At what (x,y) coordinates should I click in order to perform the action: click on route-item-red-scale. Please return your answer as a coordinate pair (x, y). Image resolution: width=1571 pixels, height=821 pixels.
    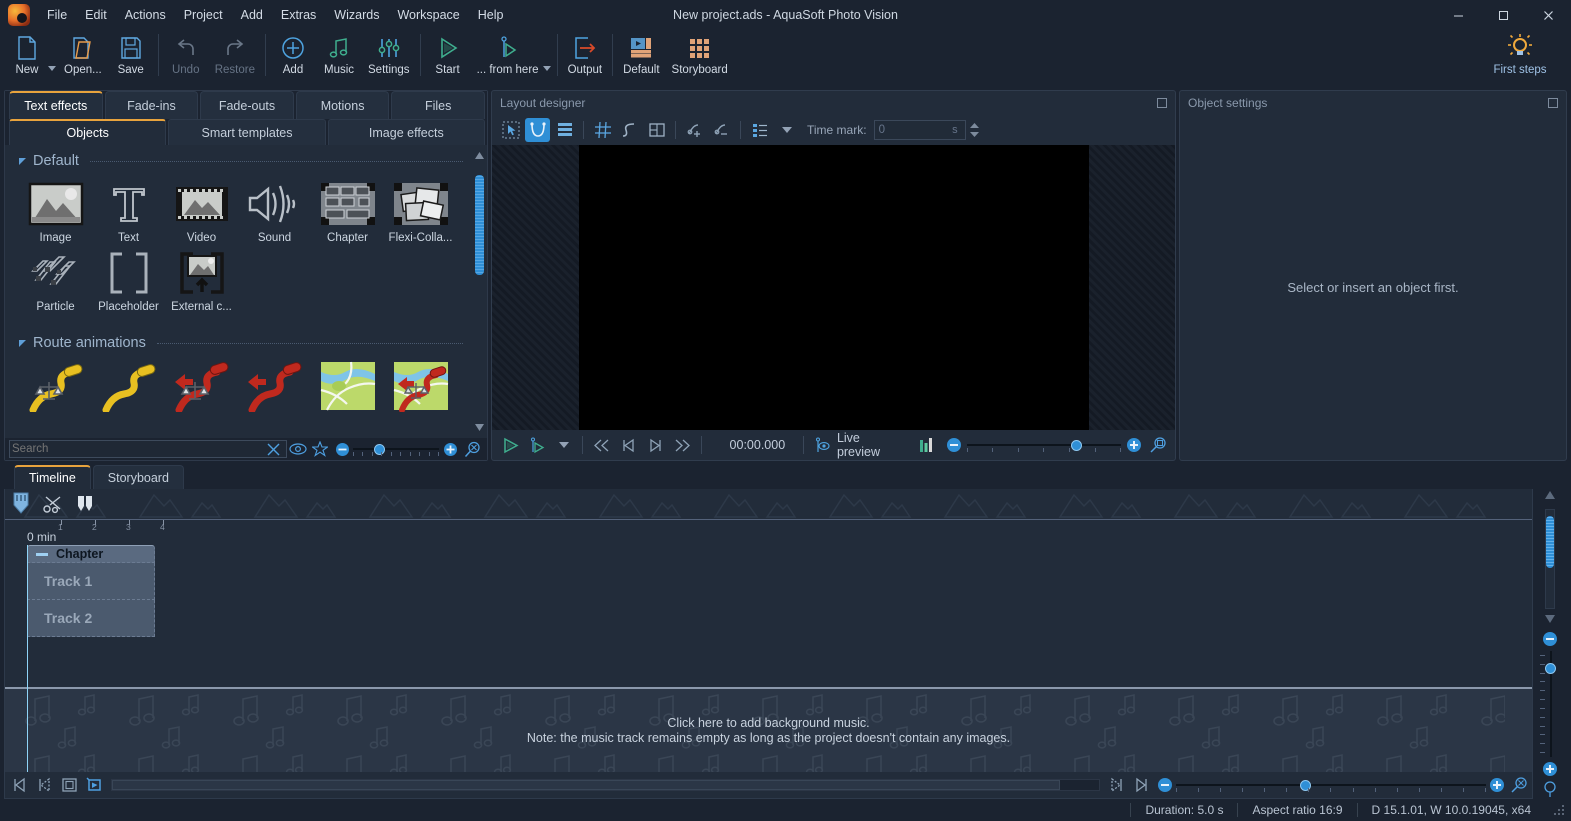
    Looking at the image, I should click on (201, 385).